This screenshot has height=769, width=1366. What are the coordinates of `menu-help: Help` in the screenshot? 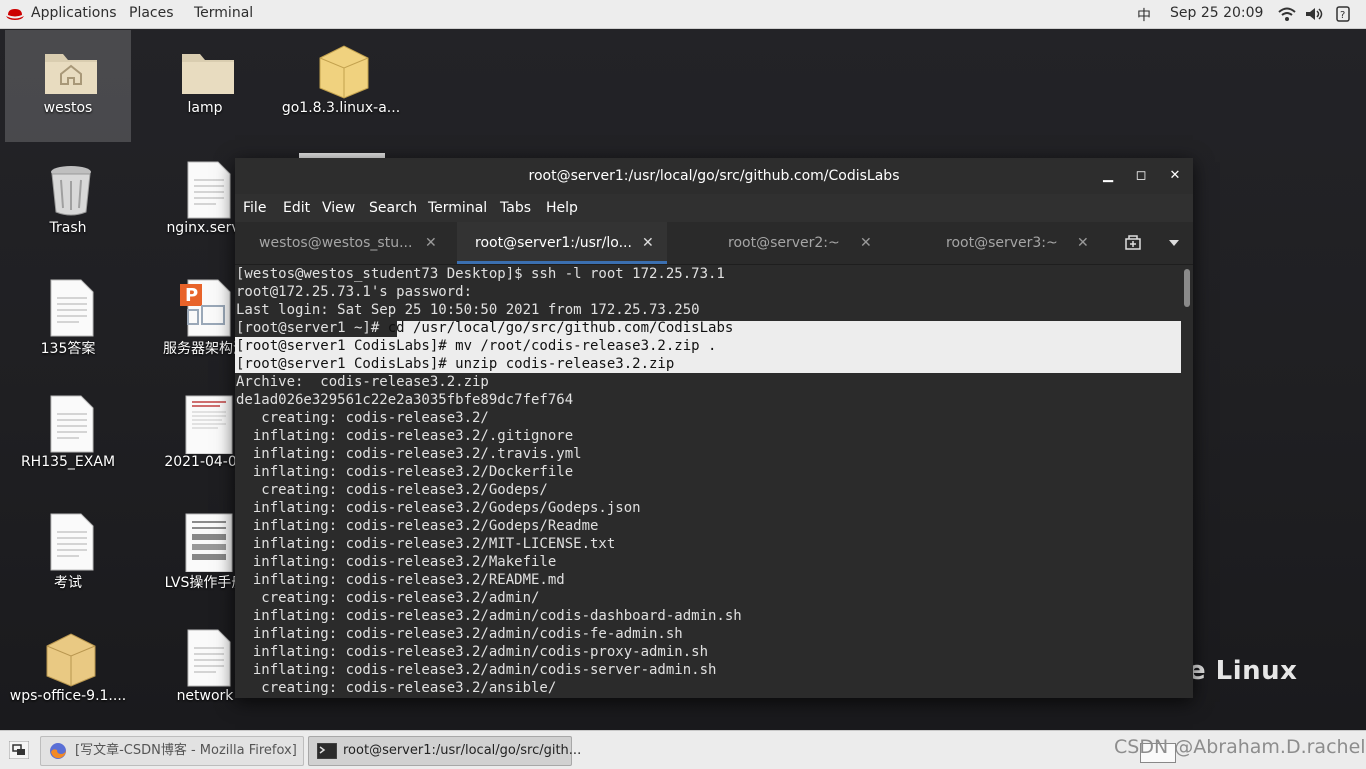 It's located at (562, 208).